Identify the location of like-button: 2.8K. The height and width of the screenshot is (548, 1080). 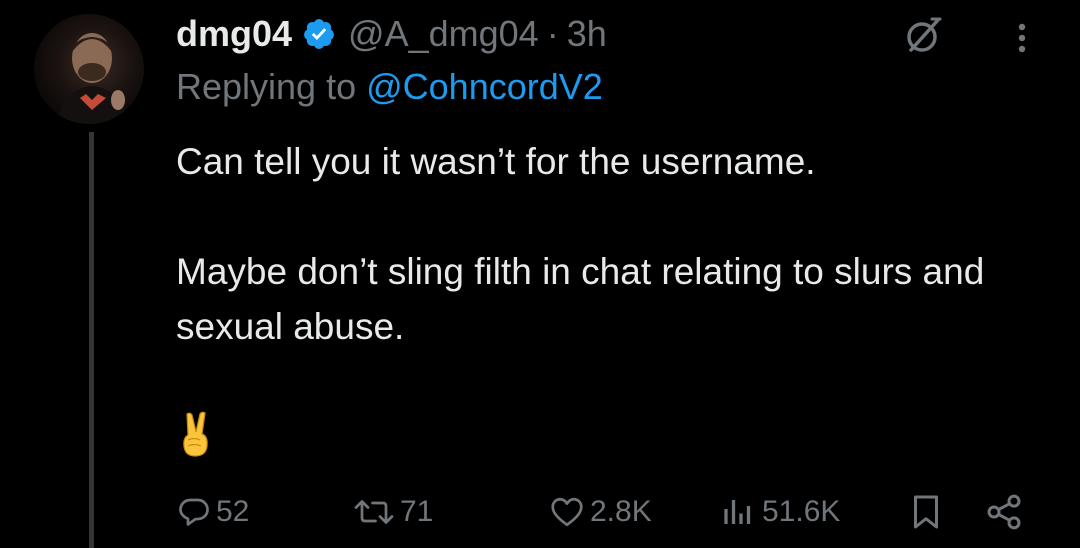
(600, 512).